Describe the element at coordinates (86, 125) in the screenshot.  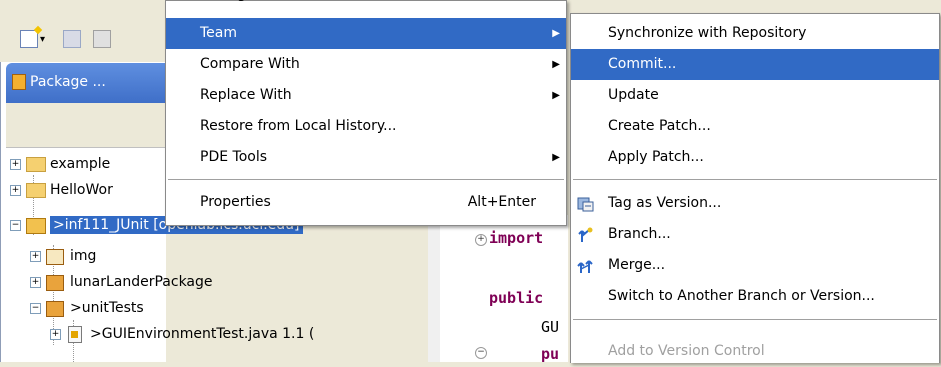
I see `package-explorer-toolbar` at that location.